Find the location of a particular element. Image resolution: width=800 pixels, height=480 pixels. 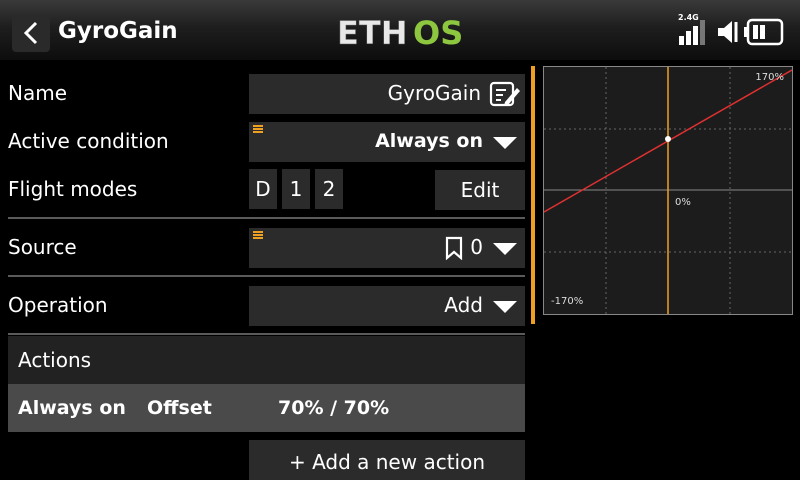

back-button is located at coordinates (31, 33).